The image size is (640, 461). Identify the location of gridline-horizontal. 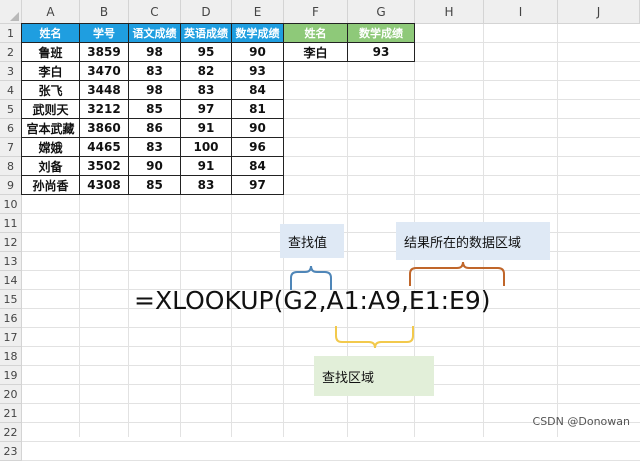
(331, 441).